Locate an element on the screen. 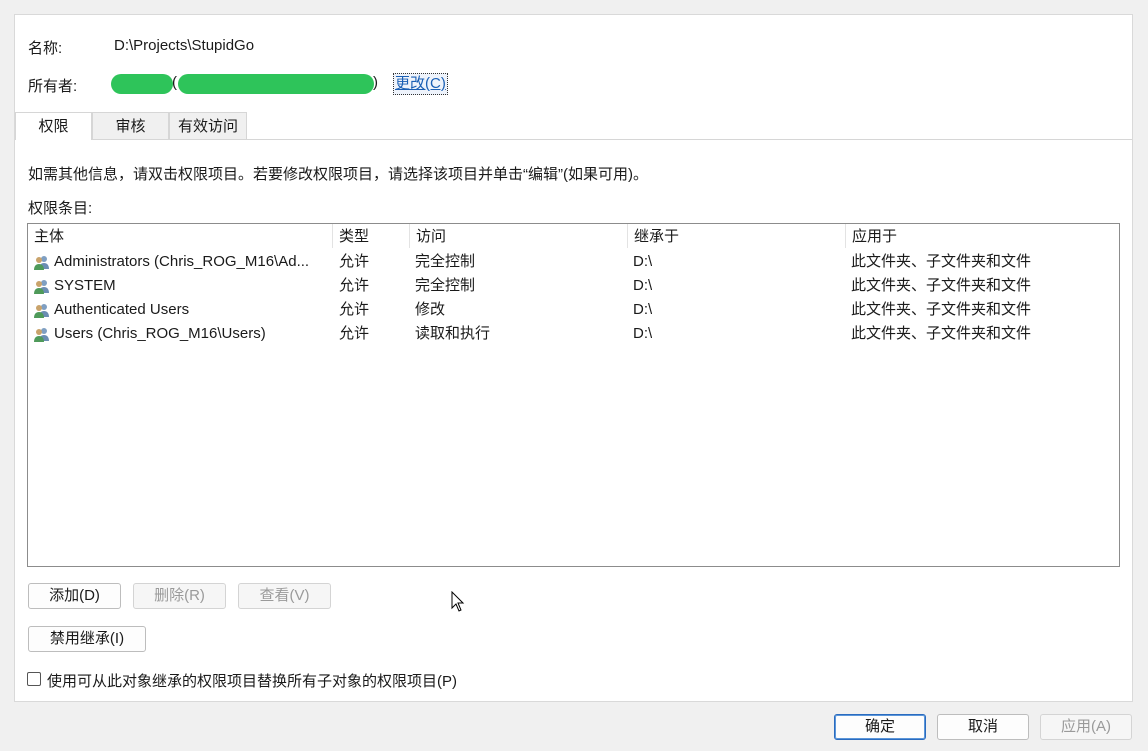  disable-inheritance-button: 禁用继承(I) is located at coordinates (87, 639).